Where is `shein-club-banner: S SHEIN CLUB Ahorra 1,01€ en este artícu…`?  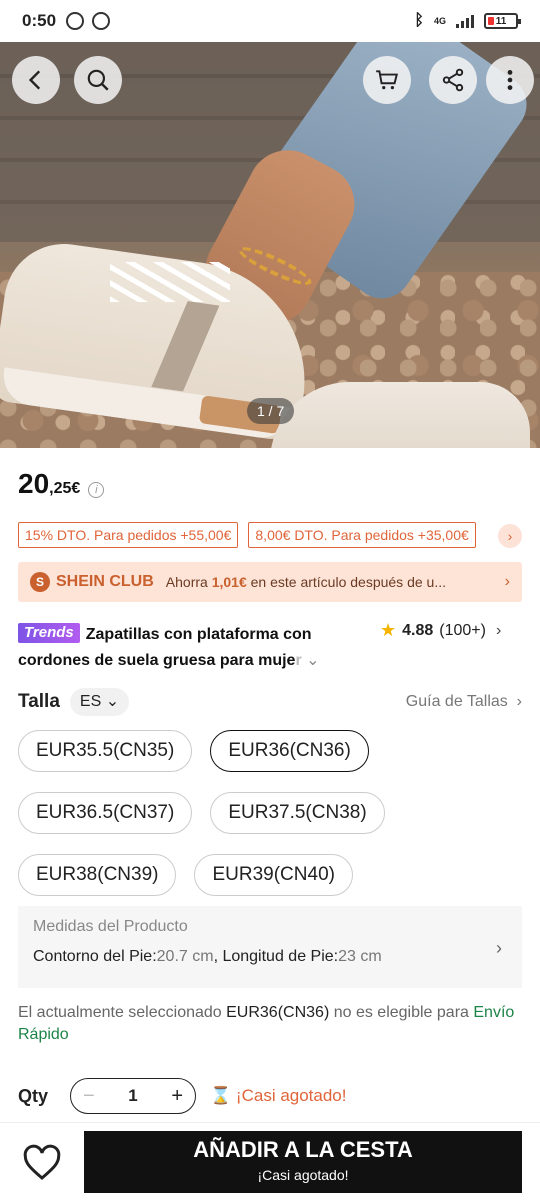 shein-club-banner: S SHEIN CLUB Ahorra 1,01€ en este artícu… is located at coordinates (270, 582).